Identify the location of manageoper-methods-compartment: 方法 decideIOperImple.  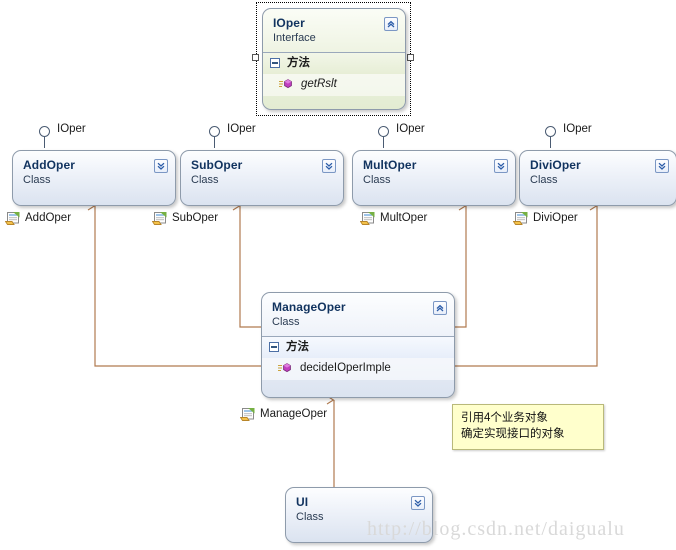
(358, 358).